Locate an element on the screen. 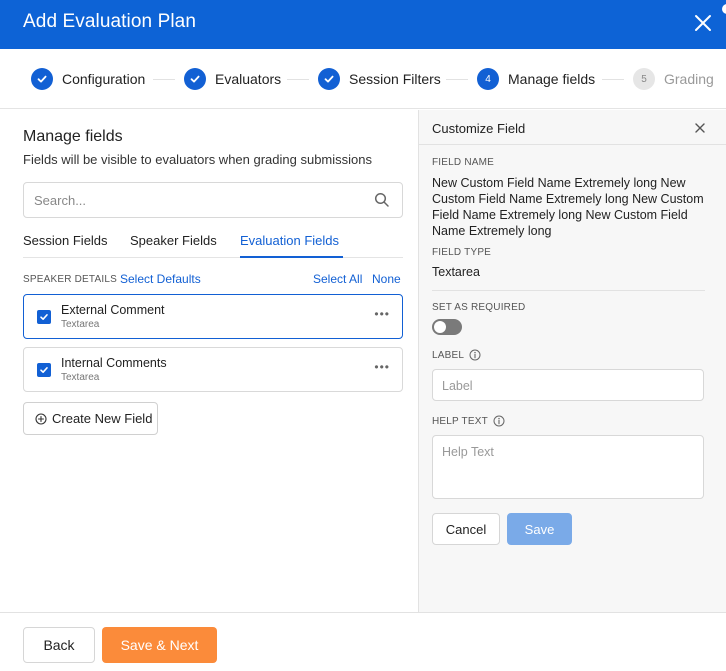 This screenshot has width=726, height=671. step-label: Evaluators is located at coordinates (248, 79).